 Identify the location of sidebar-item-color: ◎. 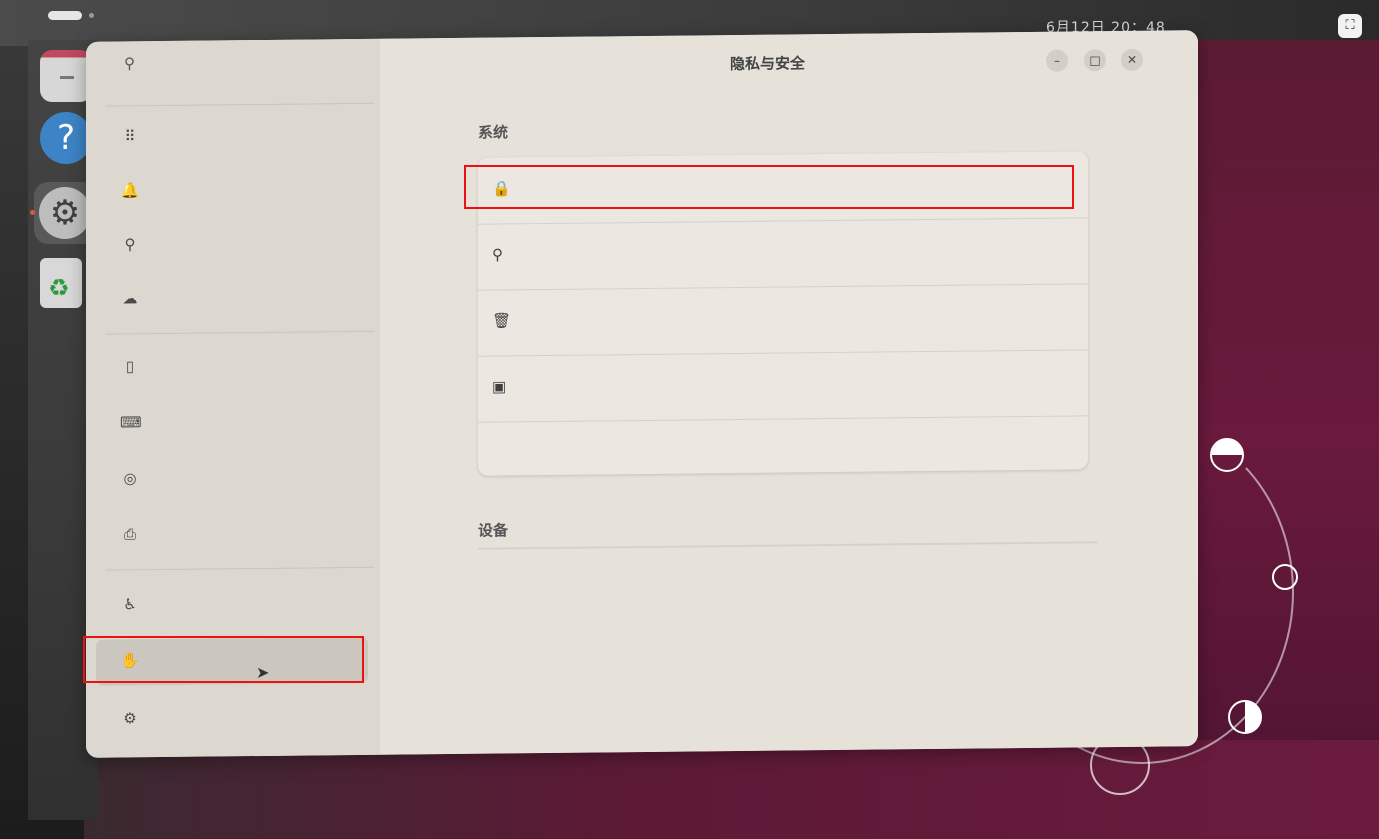
(232, 477).